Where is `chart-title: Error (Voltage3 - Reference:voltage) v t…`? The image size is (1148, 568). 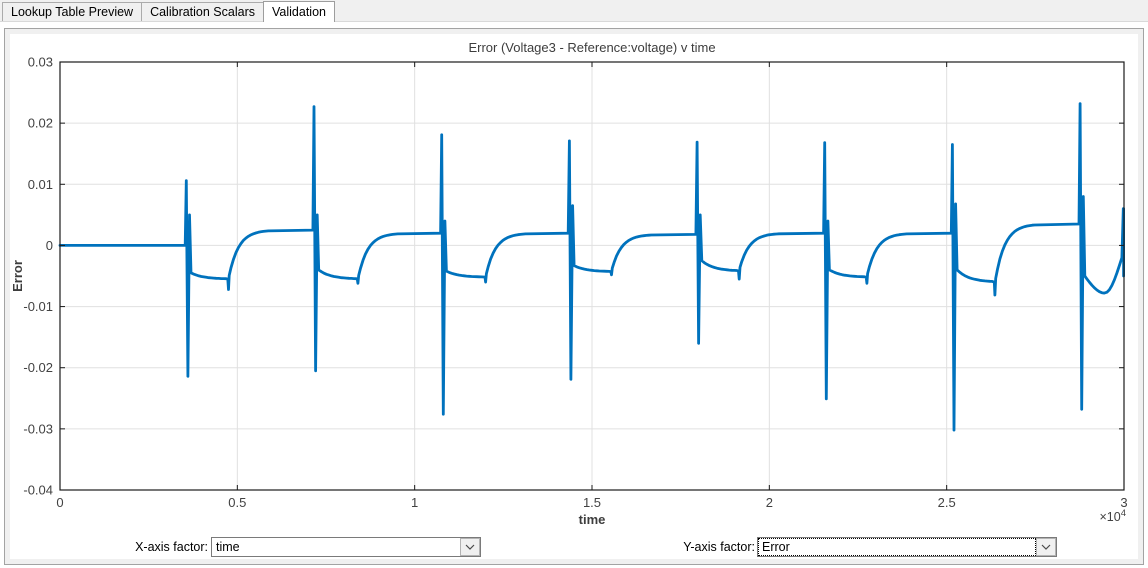
chart-title: Error (Voltage3 - Reference:voltage) v t… is located at coordinates (591, 47).